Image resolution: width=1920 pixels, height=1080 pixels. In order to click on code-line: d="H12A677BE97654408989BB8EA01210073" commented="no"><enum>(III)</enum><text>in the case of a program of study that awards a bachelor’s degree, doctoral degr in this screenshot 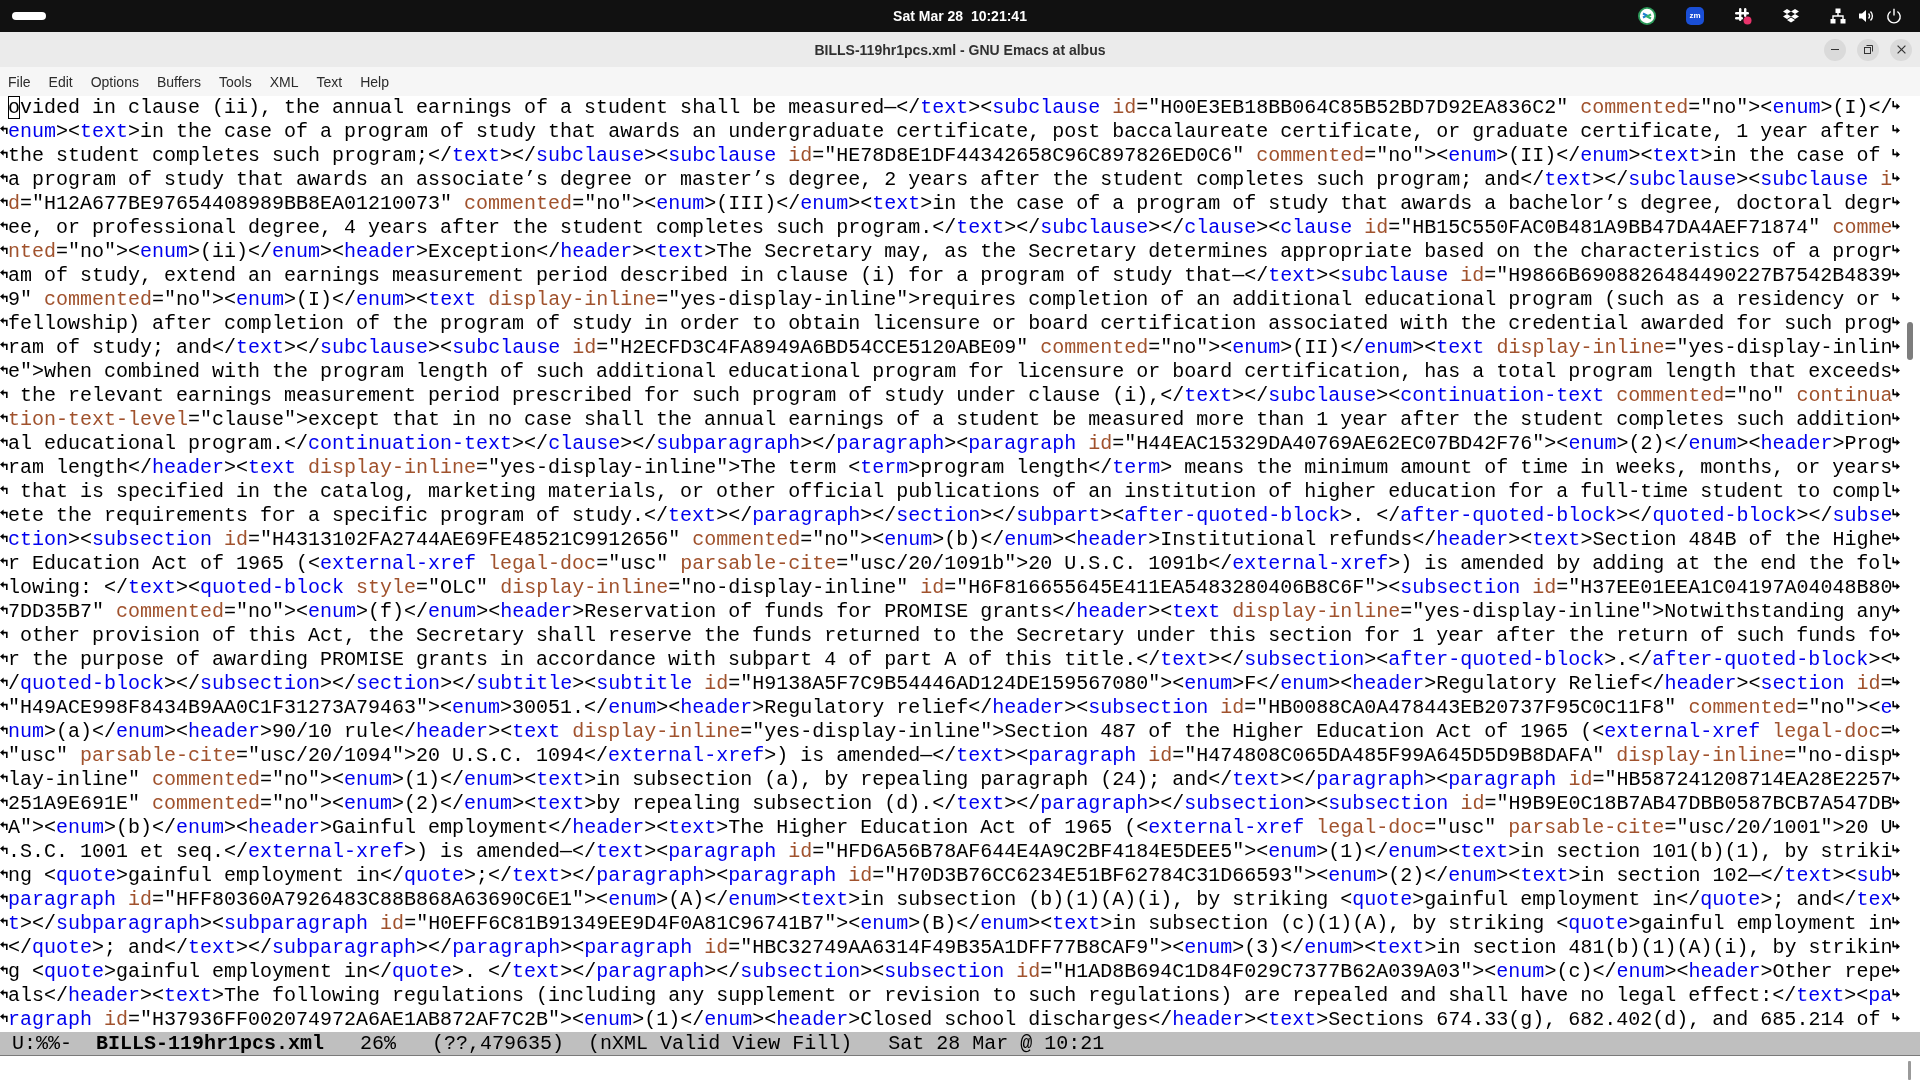, I will do `click(950, 204)`.